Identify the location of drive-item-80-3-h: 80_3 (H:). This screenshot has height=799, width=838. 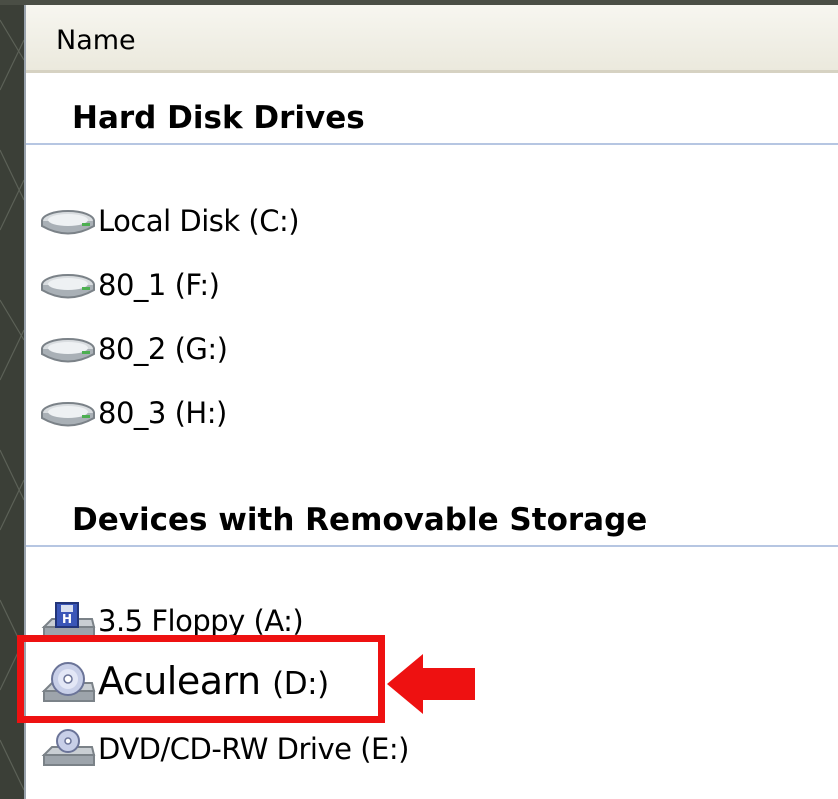
(132, 413).